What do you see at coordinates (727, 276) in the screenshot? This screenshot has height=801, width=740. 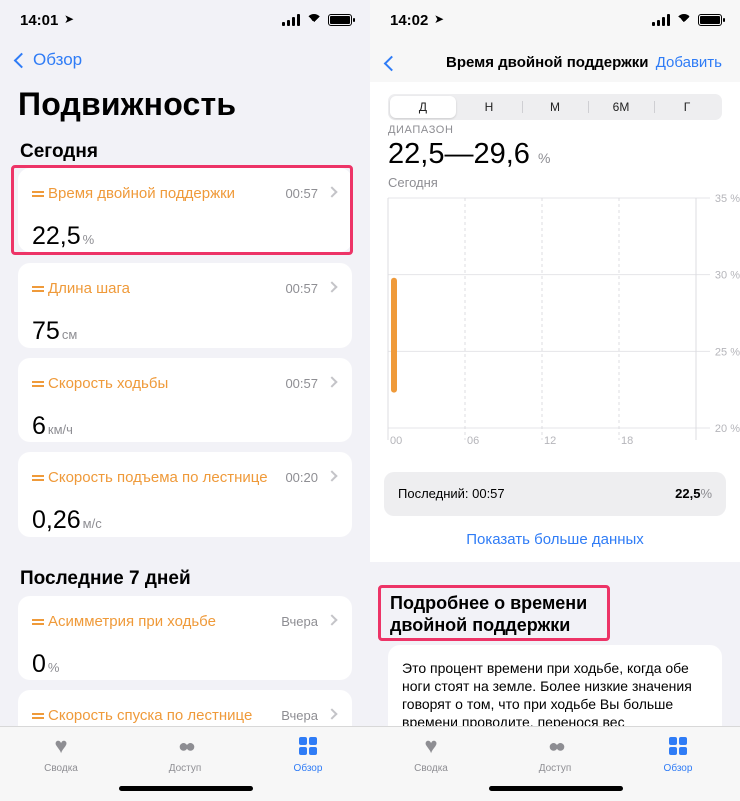 I see `y-tick-label: 30 %` at bounding box center [727, 276].